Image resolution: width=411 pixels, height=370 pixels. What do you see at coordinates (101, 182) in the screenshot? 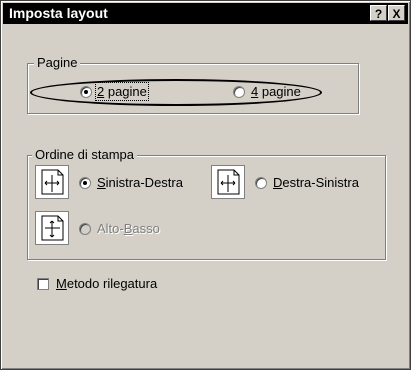
I see `sinistra-destra-mnemonic: S` at bounding box center [101, 182].